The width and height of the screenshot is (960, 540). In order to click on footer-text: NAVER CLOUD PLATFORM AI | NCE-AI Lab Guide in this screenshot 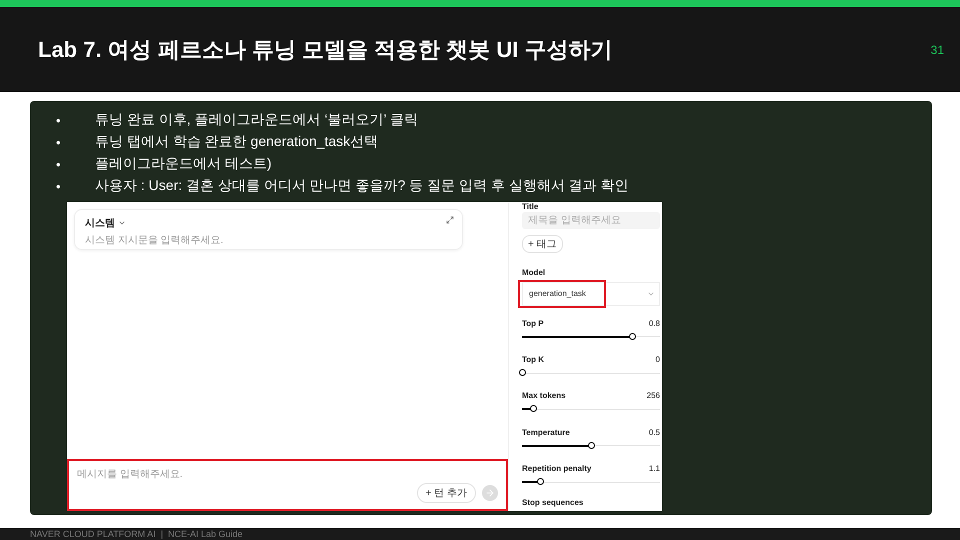, I will do `click(480, 534)`.